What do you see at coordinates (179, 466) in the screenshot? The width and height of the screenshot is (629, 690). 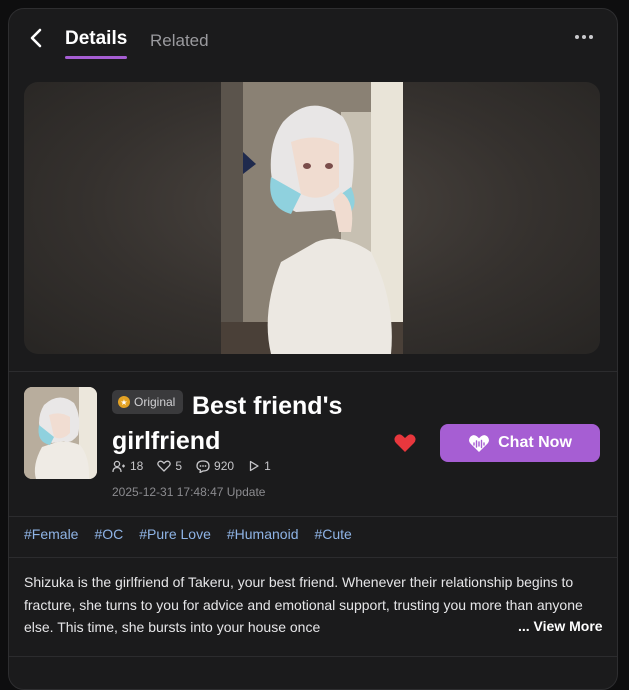 I see `likes-count: 5` at bounding box center [179, 466].